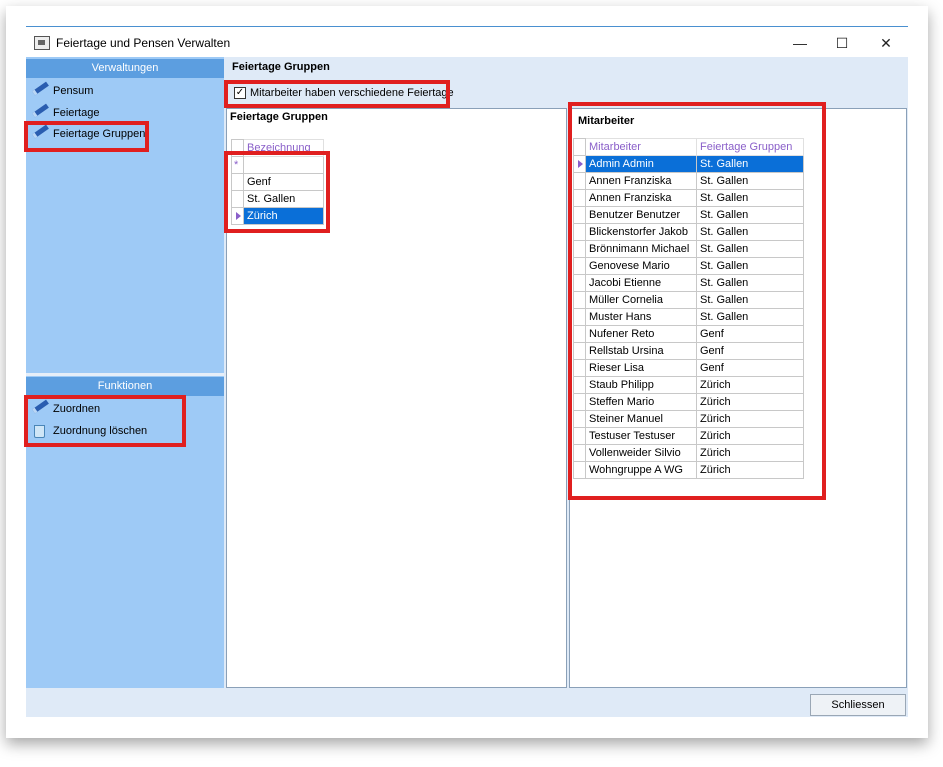  Describe the element at coordinates (842, 43) in the screenshot. I see `maximize-button: ☐` at that location.